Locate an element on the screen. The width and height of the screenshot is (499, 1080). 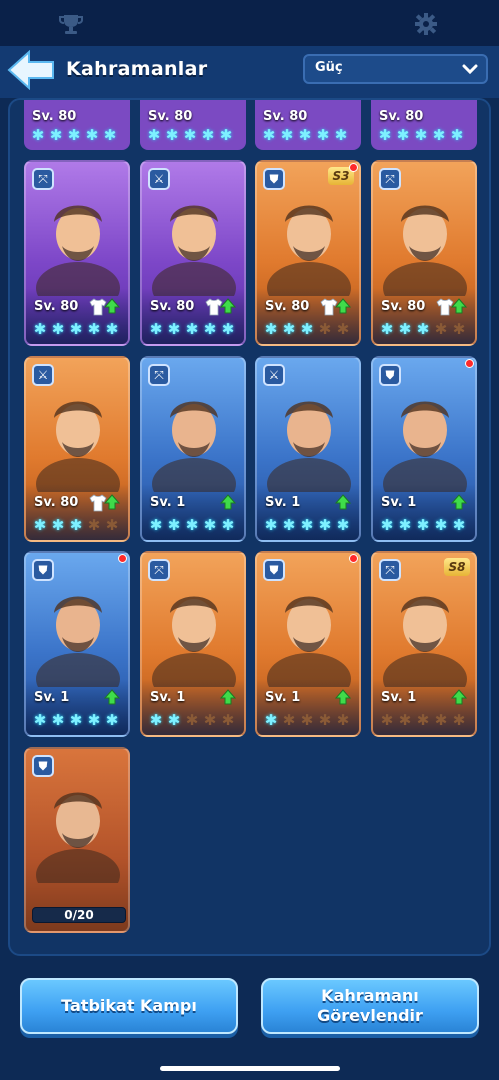
gear-icon is located at coordinates (426, 24).